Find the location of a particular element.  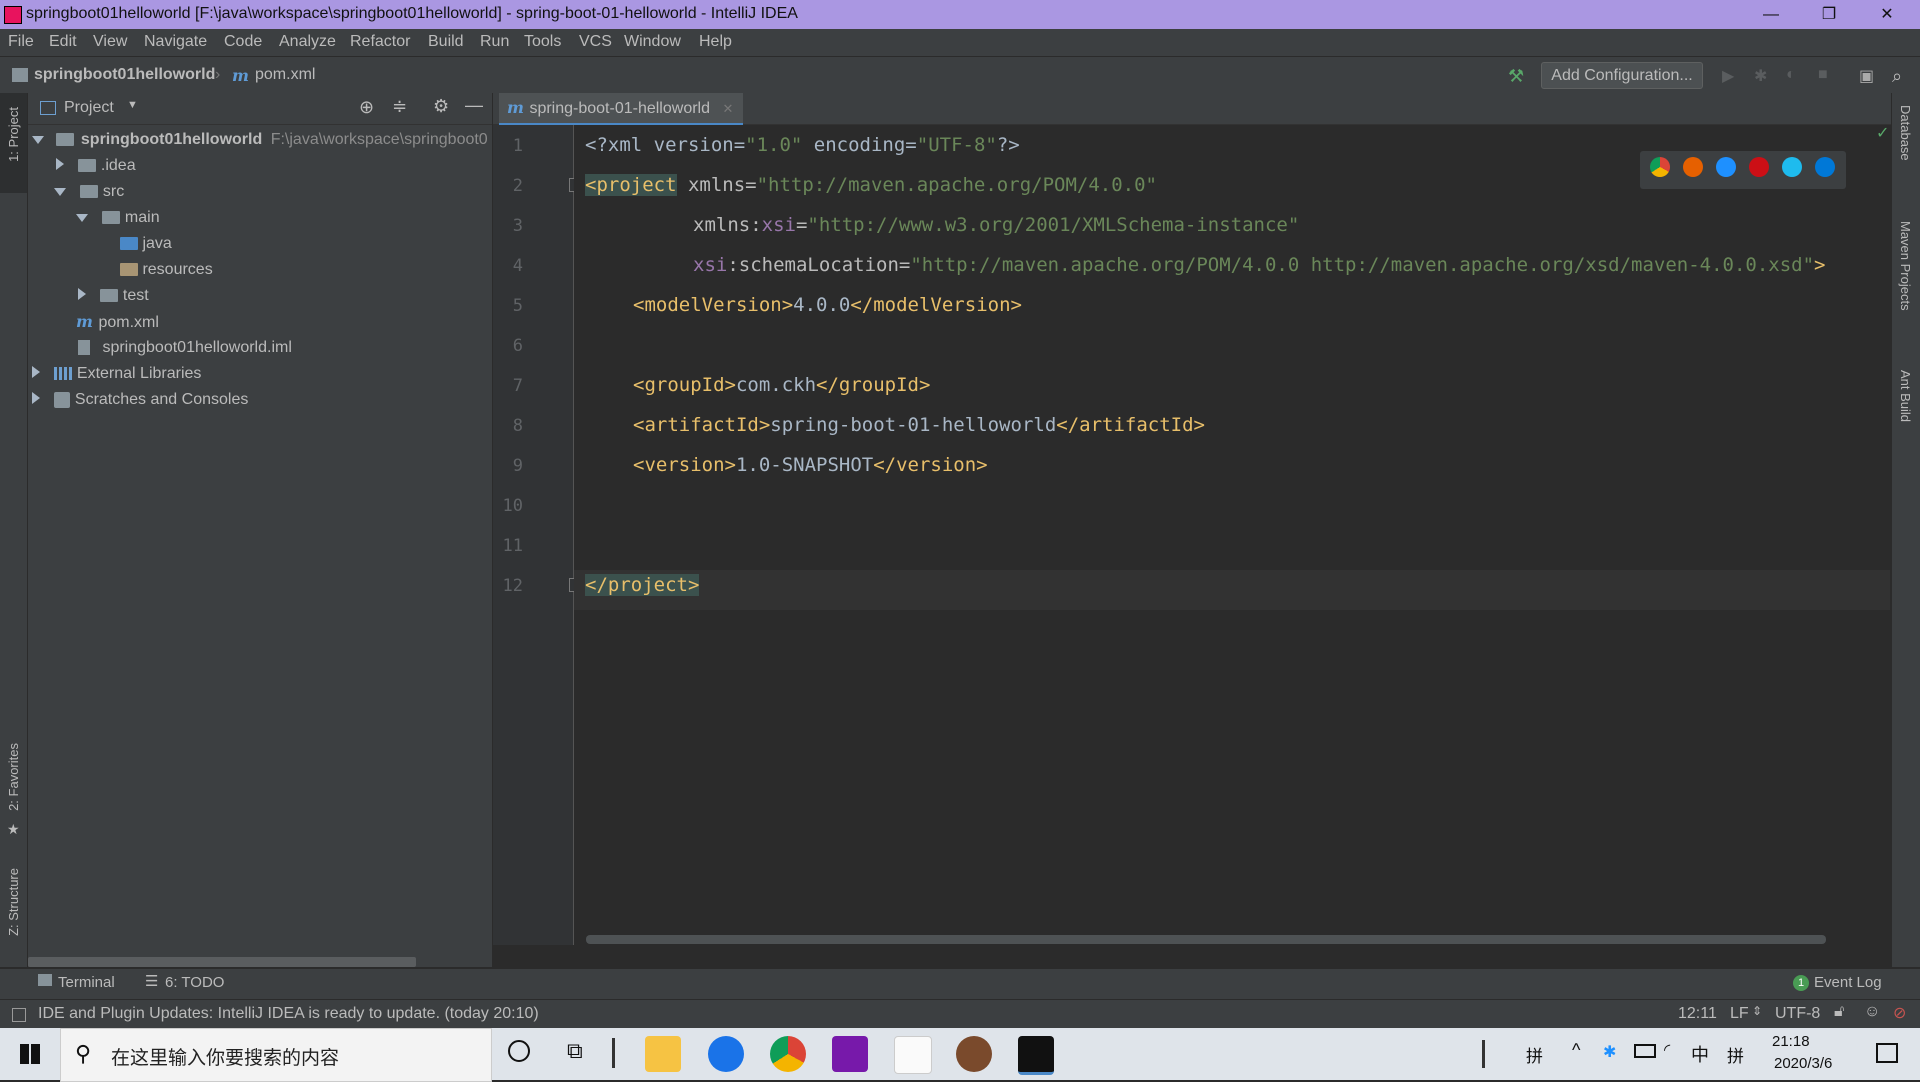

menu-vcs: VCS is located at coordinates (595, 42).